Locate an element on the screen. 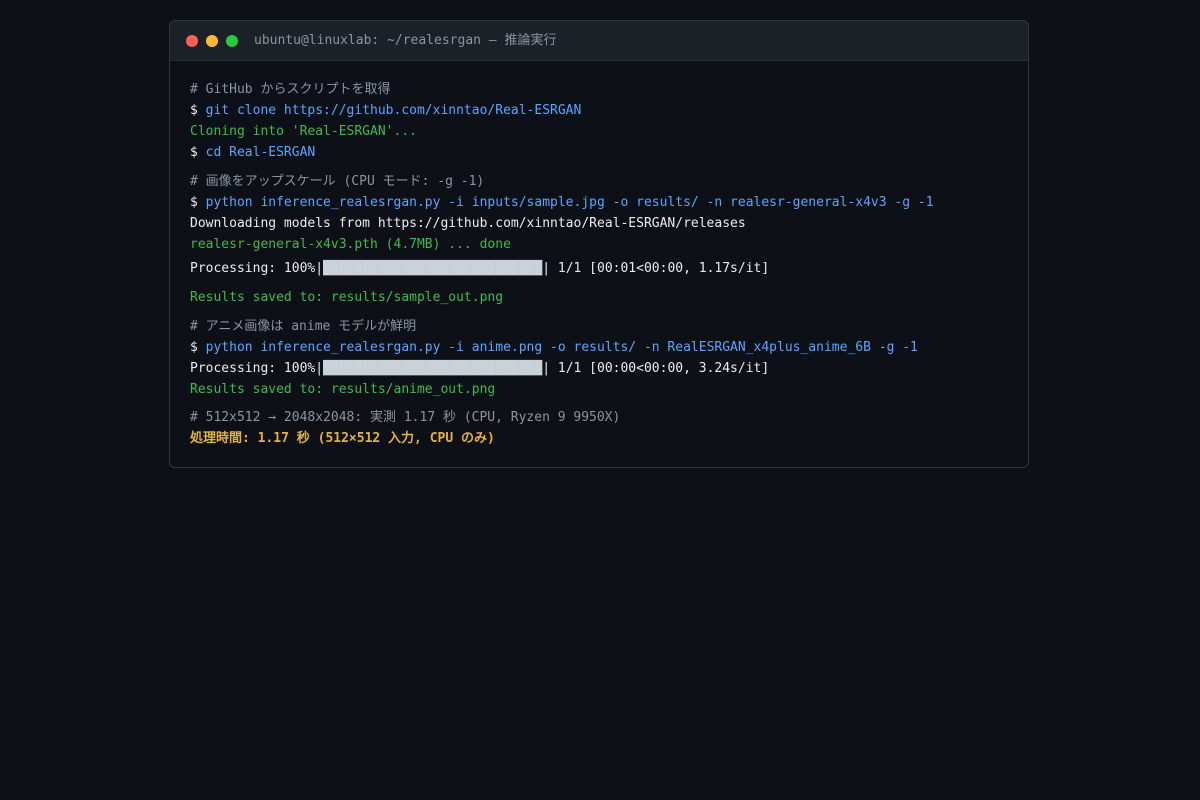  command-line: $ cd Real-ESRGAN is located at coordinates (252, 152).